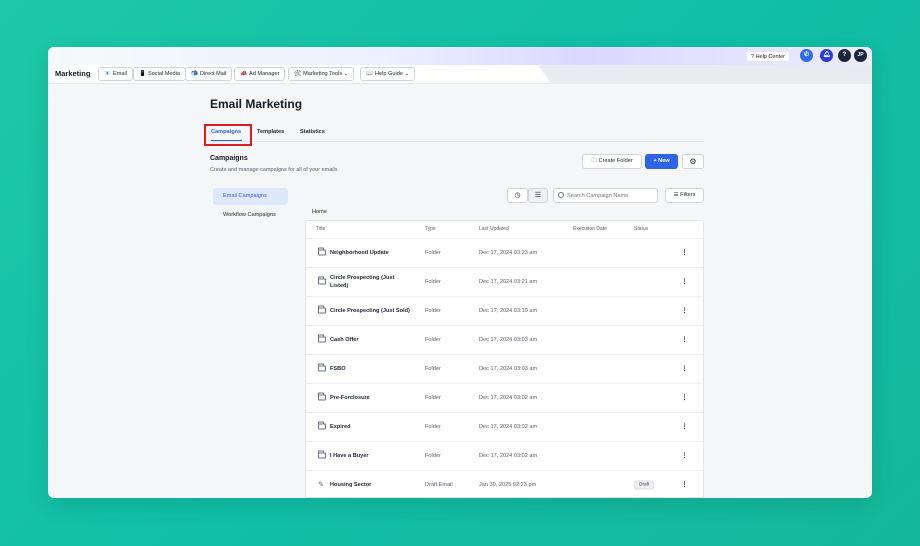 Image resolution: width=920 pixels, height=546 pixels. I want to click on nav-direct-mail: 📬 Direct Mail, so click(209, 74).